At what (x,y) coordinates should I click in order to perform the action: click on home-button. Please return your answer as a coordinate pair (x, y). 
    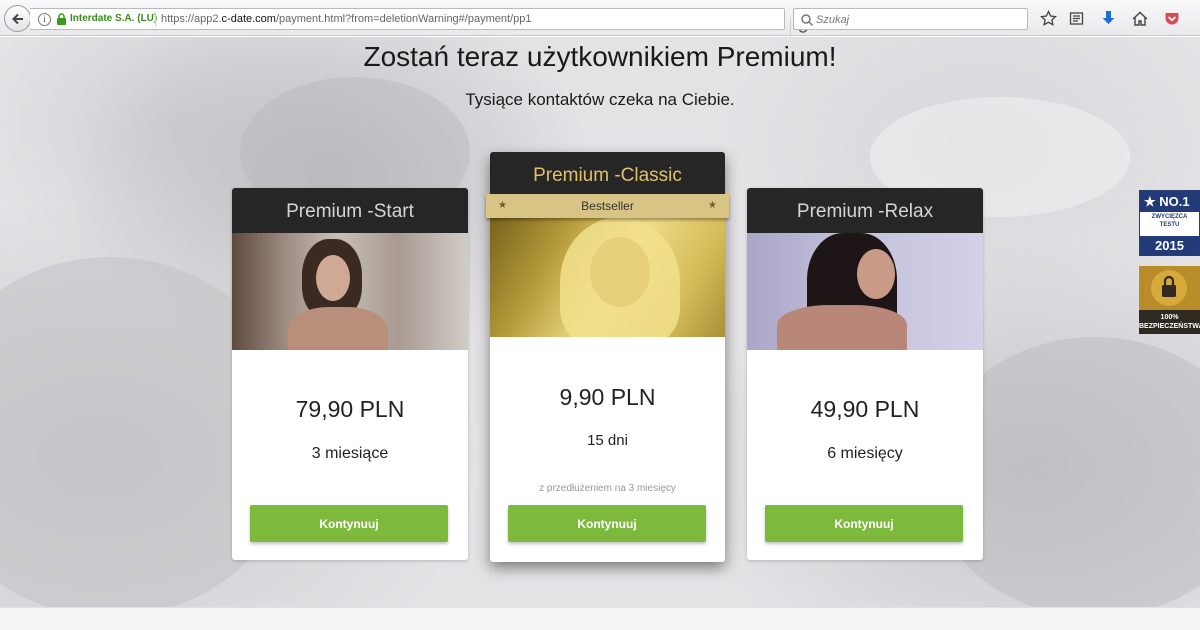
    Looking at the image, I should click on (1140, 18).